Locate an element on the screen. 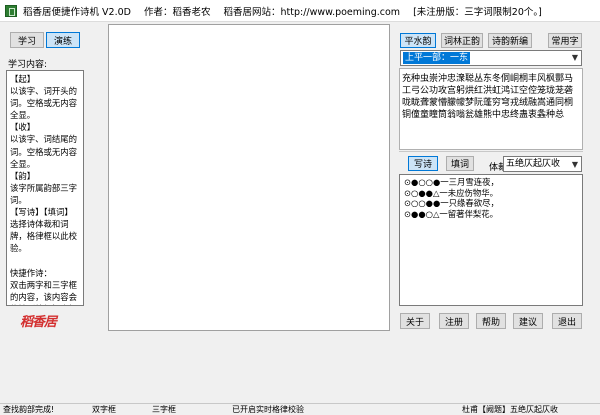  status-bar: 查找韵部完成! 双字框 三字框 已开启实时格律校验 杜甫【阙题】五绝仄起仄收 is located at coordinates (300, 409).